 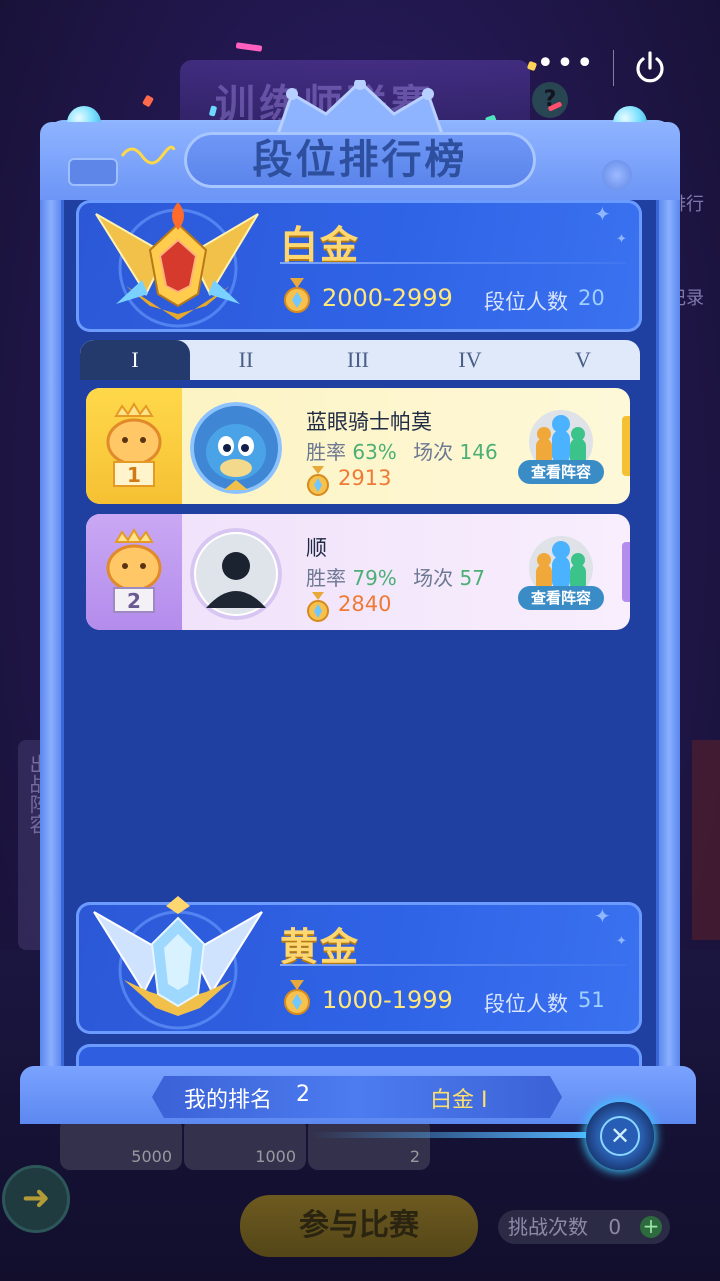 I want to click on tier-name: 白金, so click(x=320, y=245).